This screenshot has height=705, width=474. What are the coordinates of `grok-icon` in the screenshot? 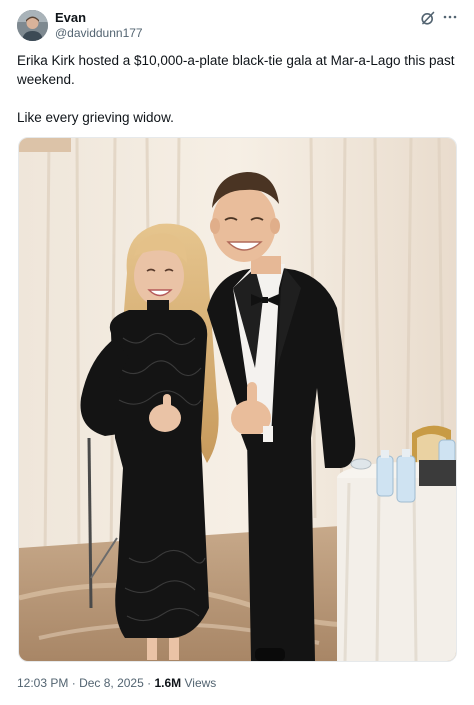 It's located at (427, 18).